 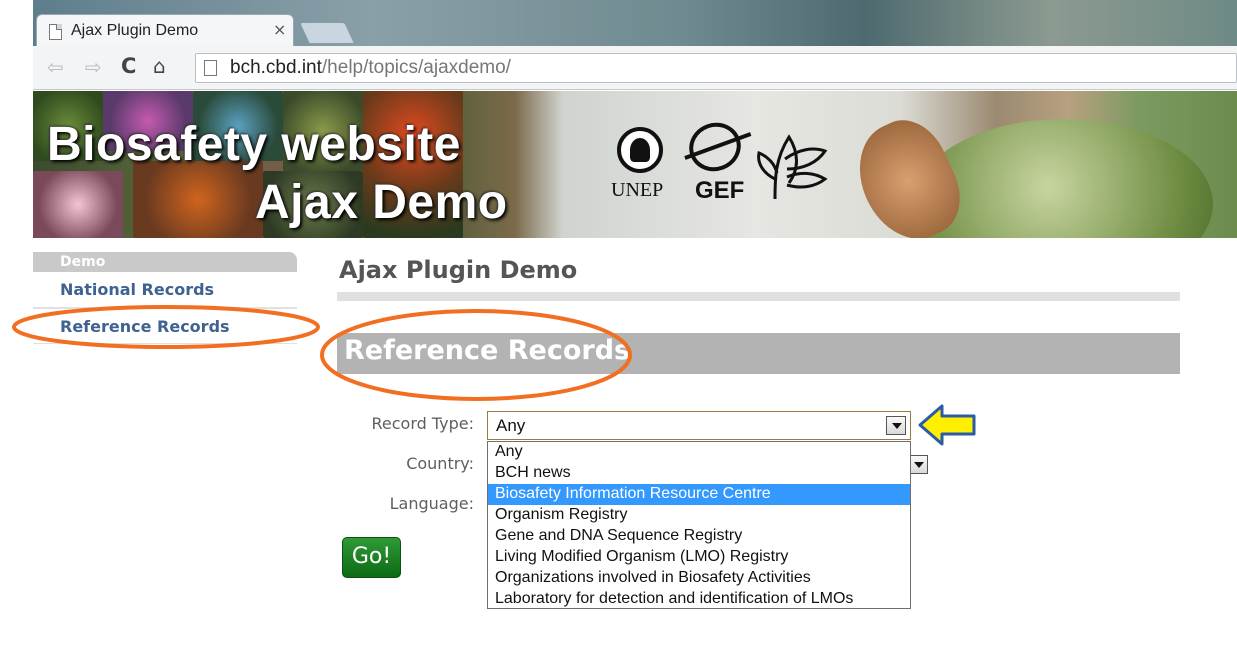 I want to click on country-label: Country:, so click(x=440, y=463).